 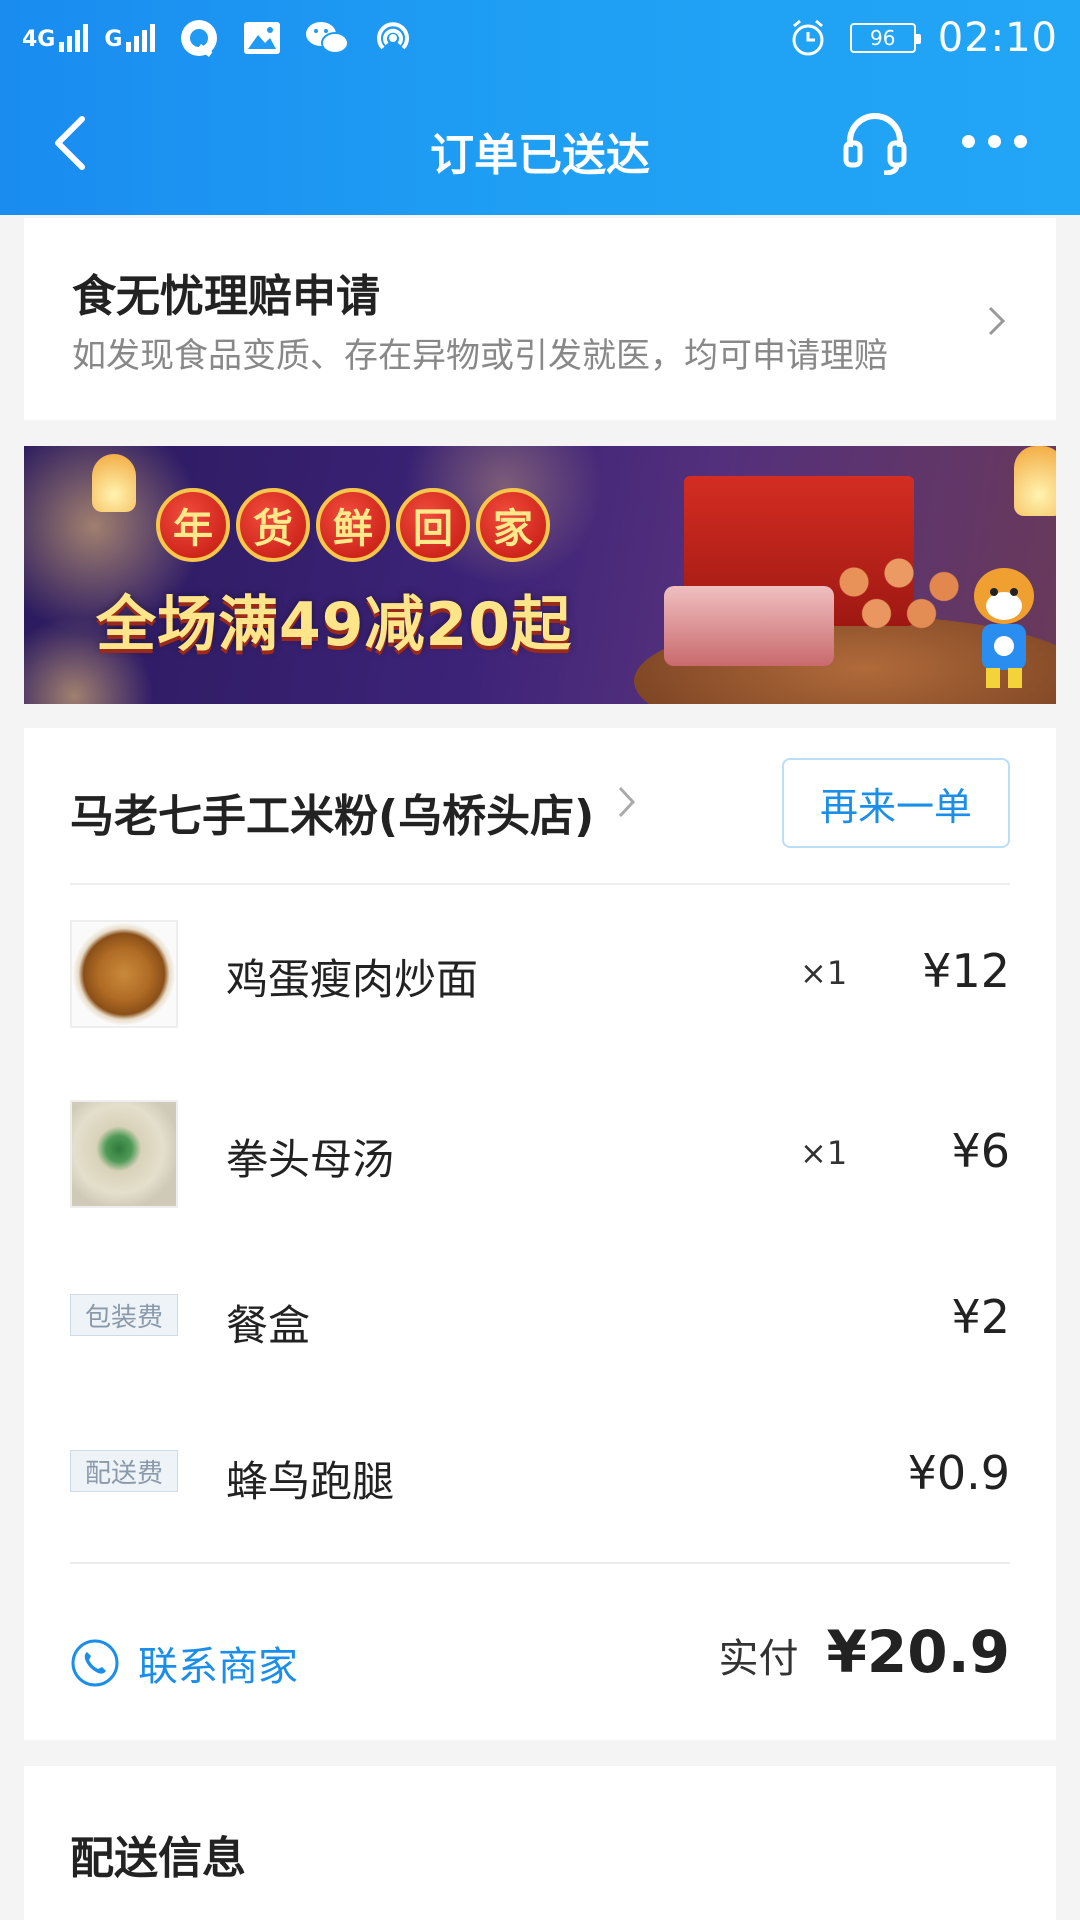 What do you see at coordinates (540, 1843) in the screenshot?
I see `delivery-card: 配送信息` at bounding box center [540, 1843].